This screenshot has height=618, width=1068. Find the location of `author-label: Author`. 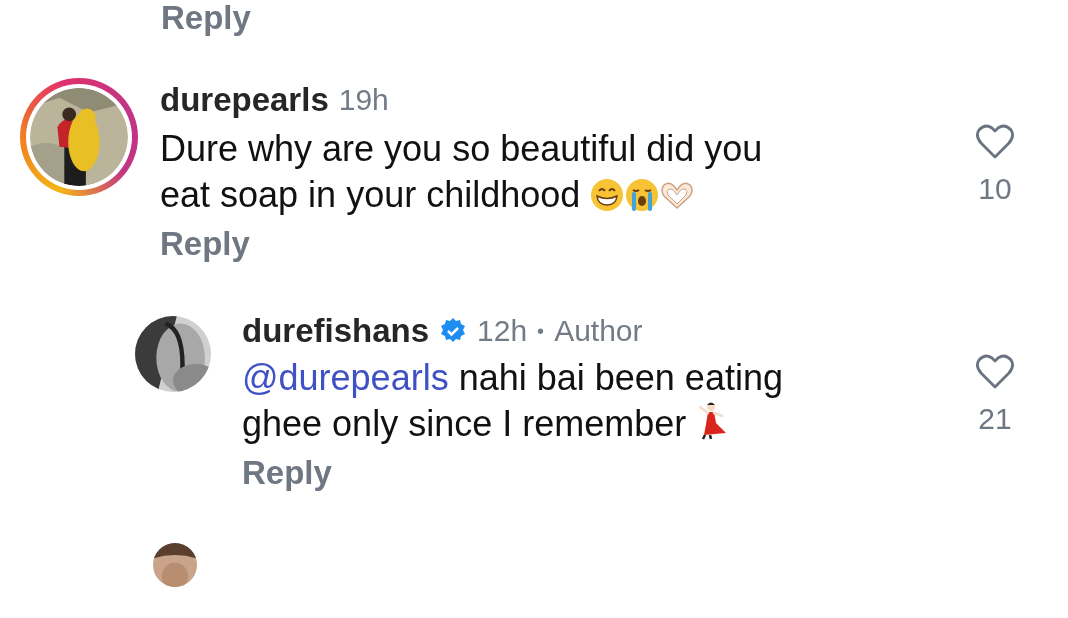

author-label: Author is located at coordinates (598, 331).